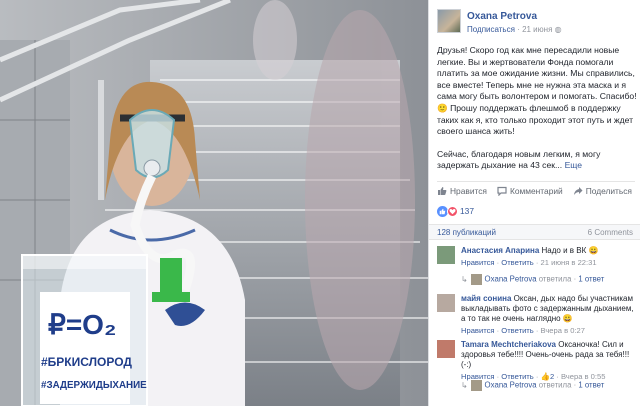 The height and width of the screenshot is (406, 640). What do you see at coordinates (570, 250) in the screenshot?
I see `comment-text: Надо и в ВК 😀` at bounding box center [570, 250].